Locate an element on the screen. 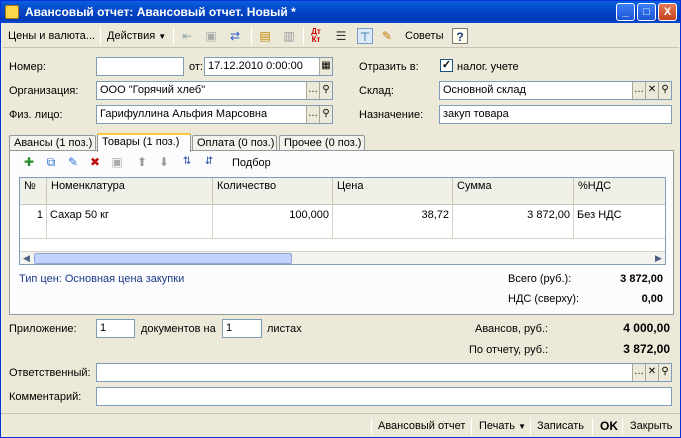  actions-label: Действия is located at coordinates (131, 36).